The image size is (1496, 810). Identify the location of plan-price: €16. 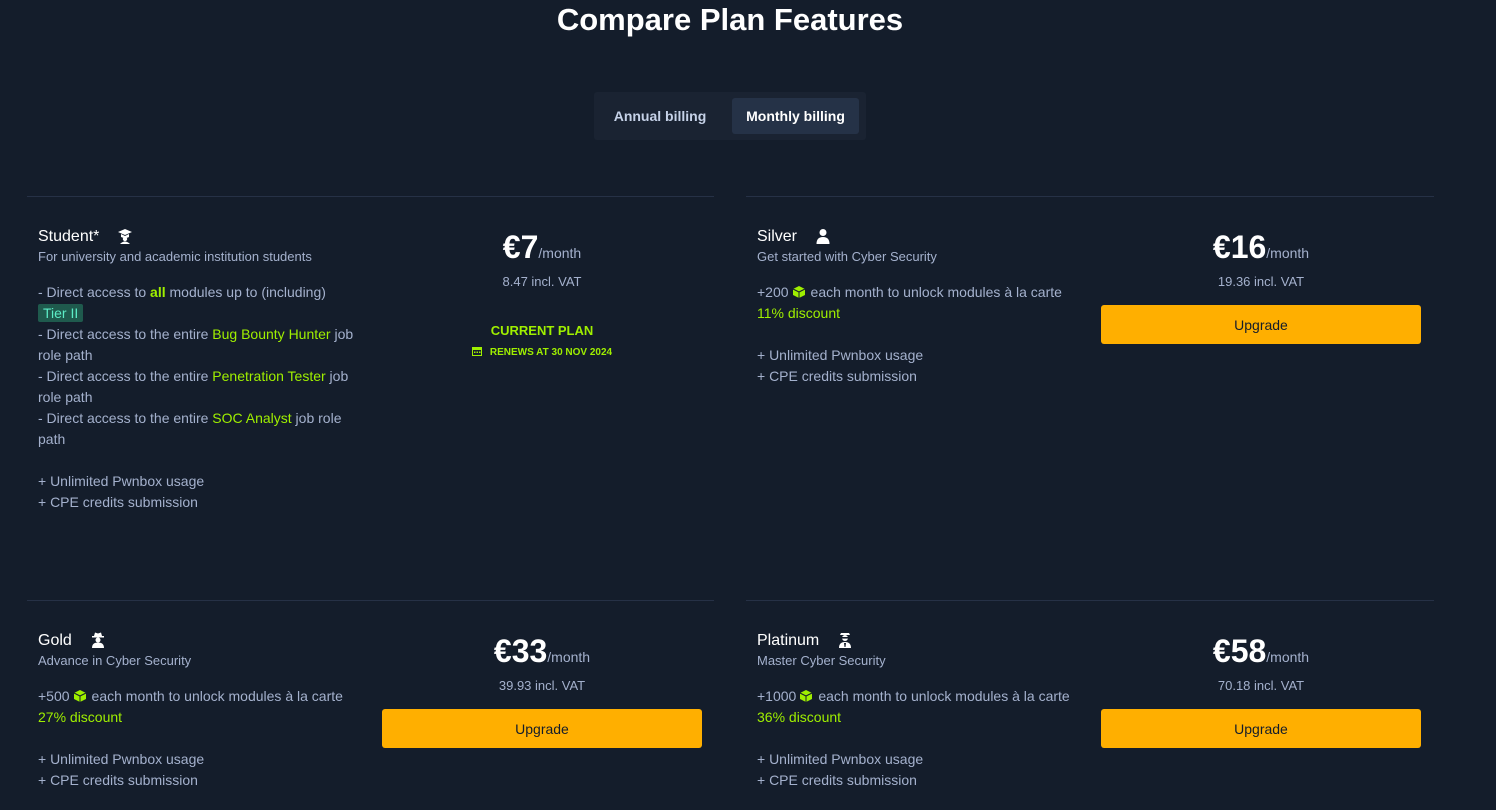
(1239, 247).